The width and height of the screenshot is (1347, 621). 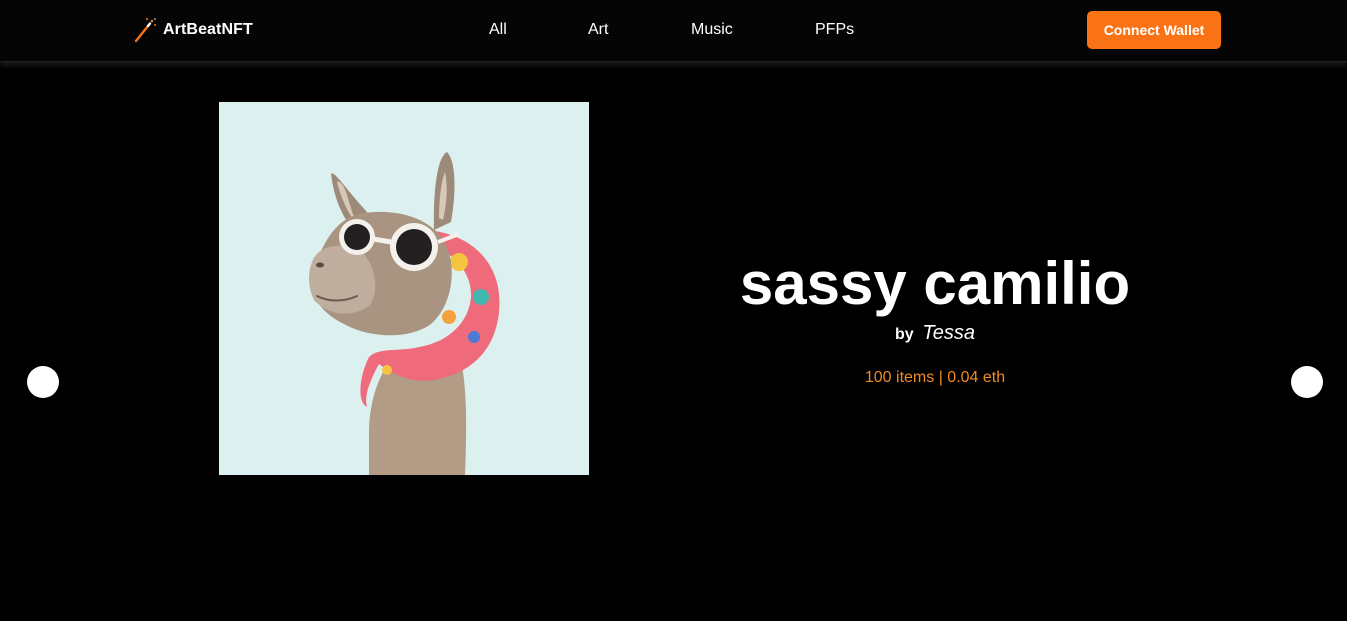 I want to click on connect-wallet-button: Connect Wallet, so click(x=1154, y=30).